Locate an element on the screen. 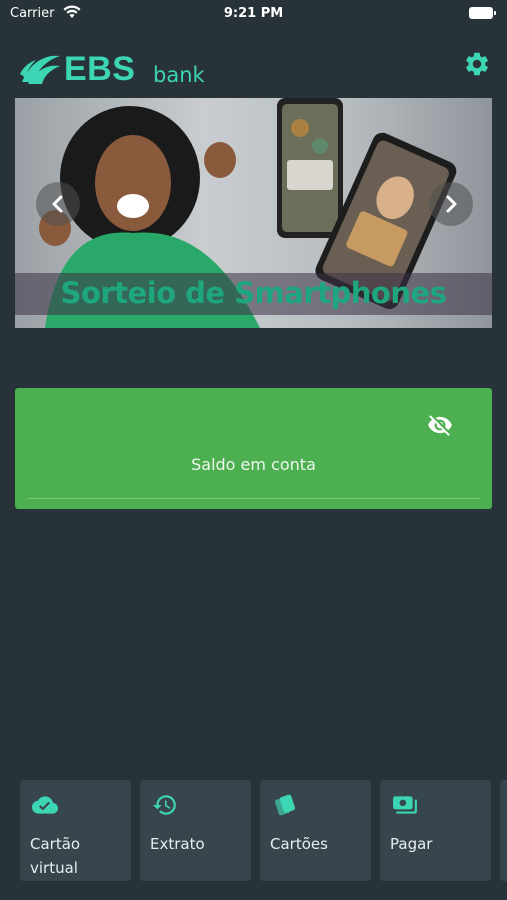 The image size is (507, 900). carousel-next-button is located at coordinates (451, 204).